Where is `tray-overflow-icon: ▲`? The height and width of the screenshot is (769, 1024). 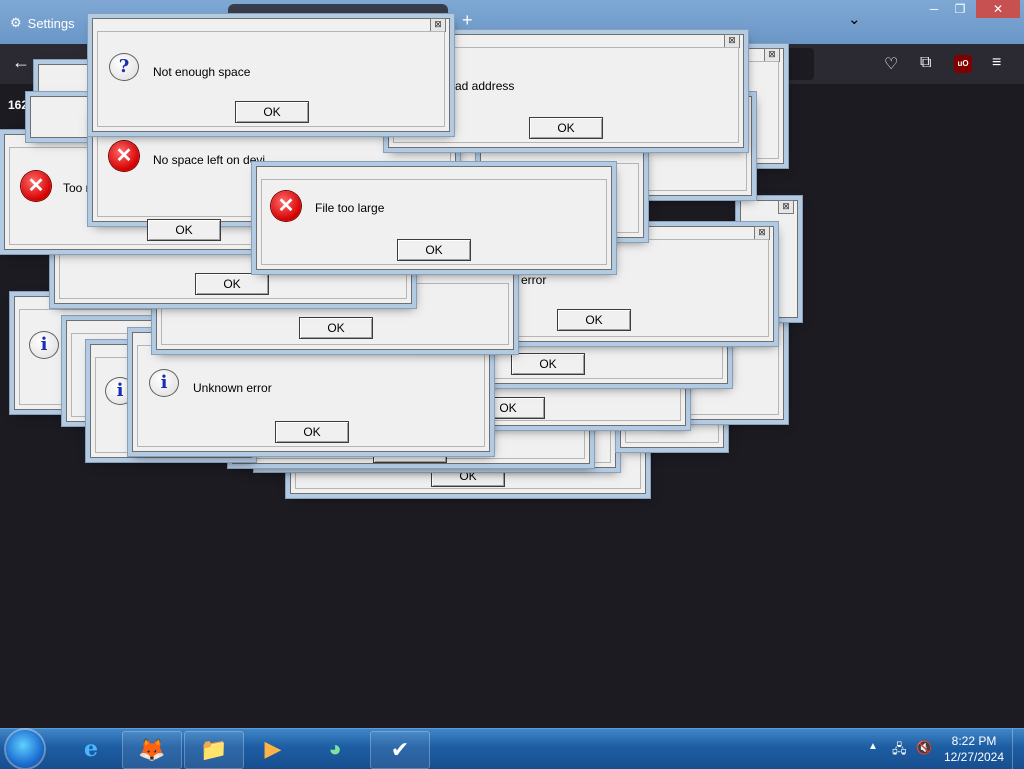
tray-overflow-icon: ▲ is located at coordinates (873, 746).